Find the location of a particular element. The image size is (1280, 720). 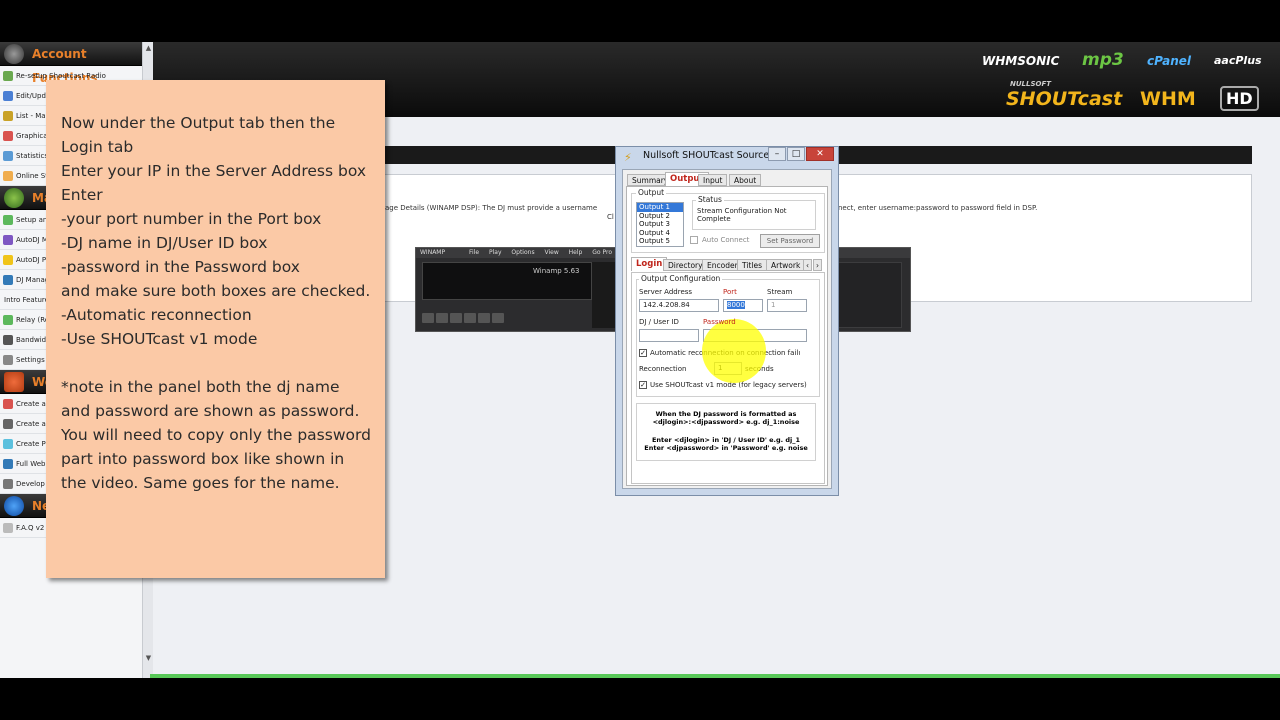

document-icon is located at coordinates (8, 528).